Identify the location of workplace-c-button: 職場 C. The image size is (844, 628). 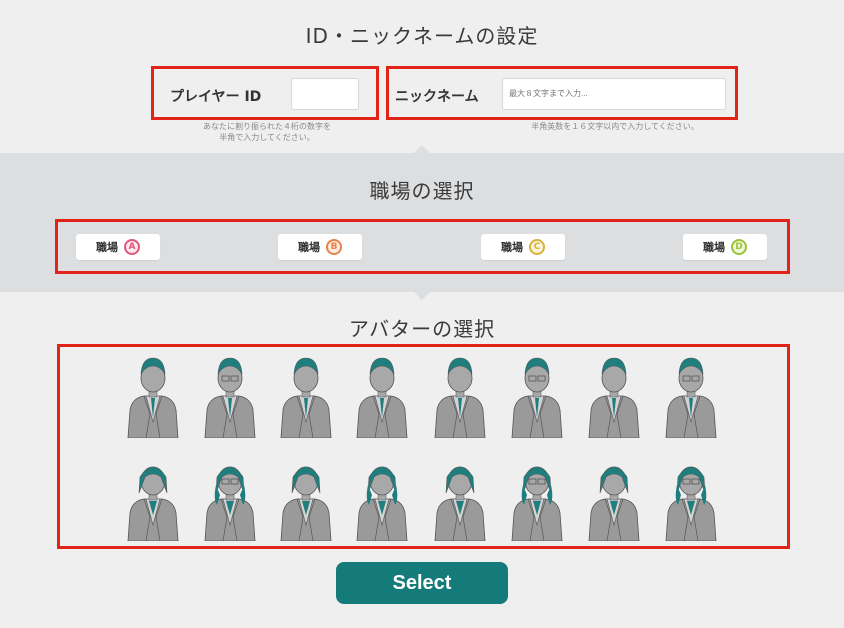
(523, 247).